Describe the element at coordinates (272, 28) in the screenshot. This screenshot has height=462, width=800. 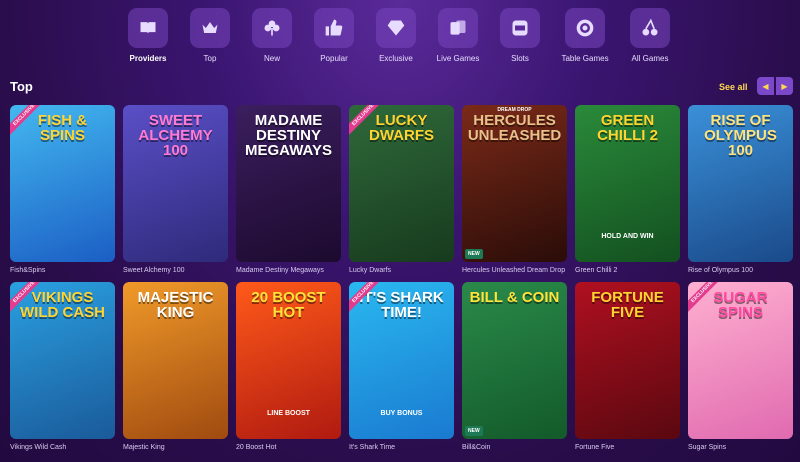
I see `clover-icon` at that location.